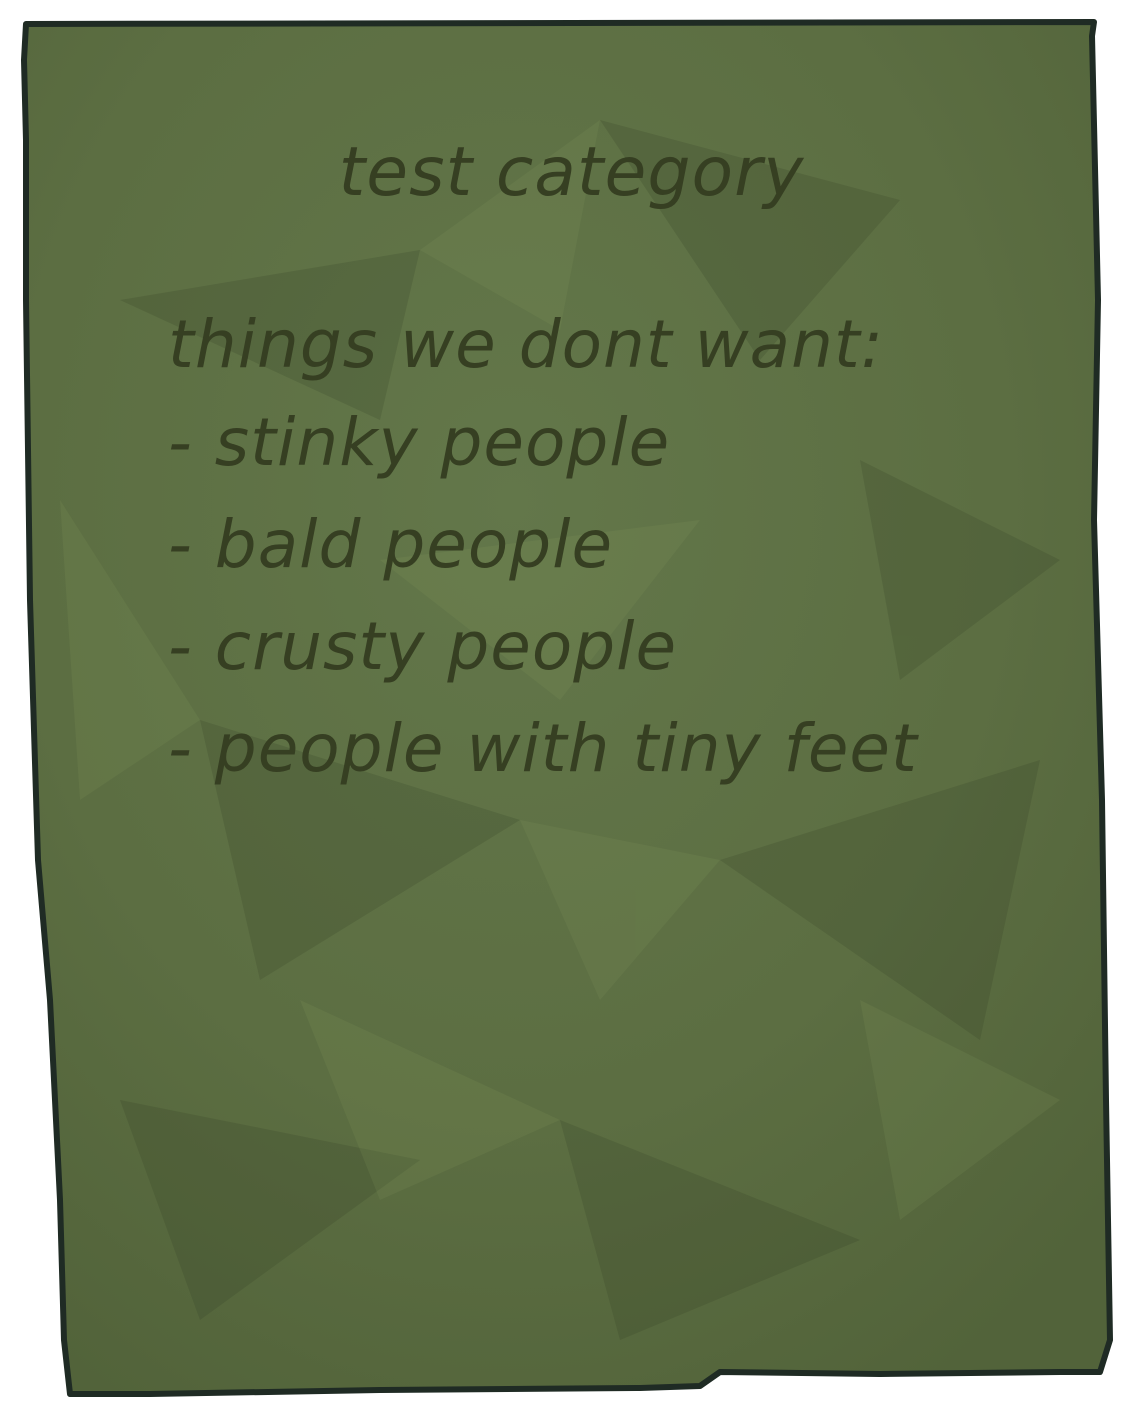  Describe the element at coordinates (423, 646) in the screenshot. I see `list-item: - crusty people` at that location.